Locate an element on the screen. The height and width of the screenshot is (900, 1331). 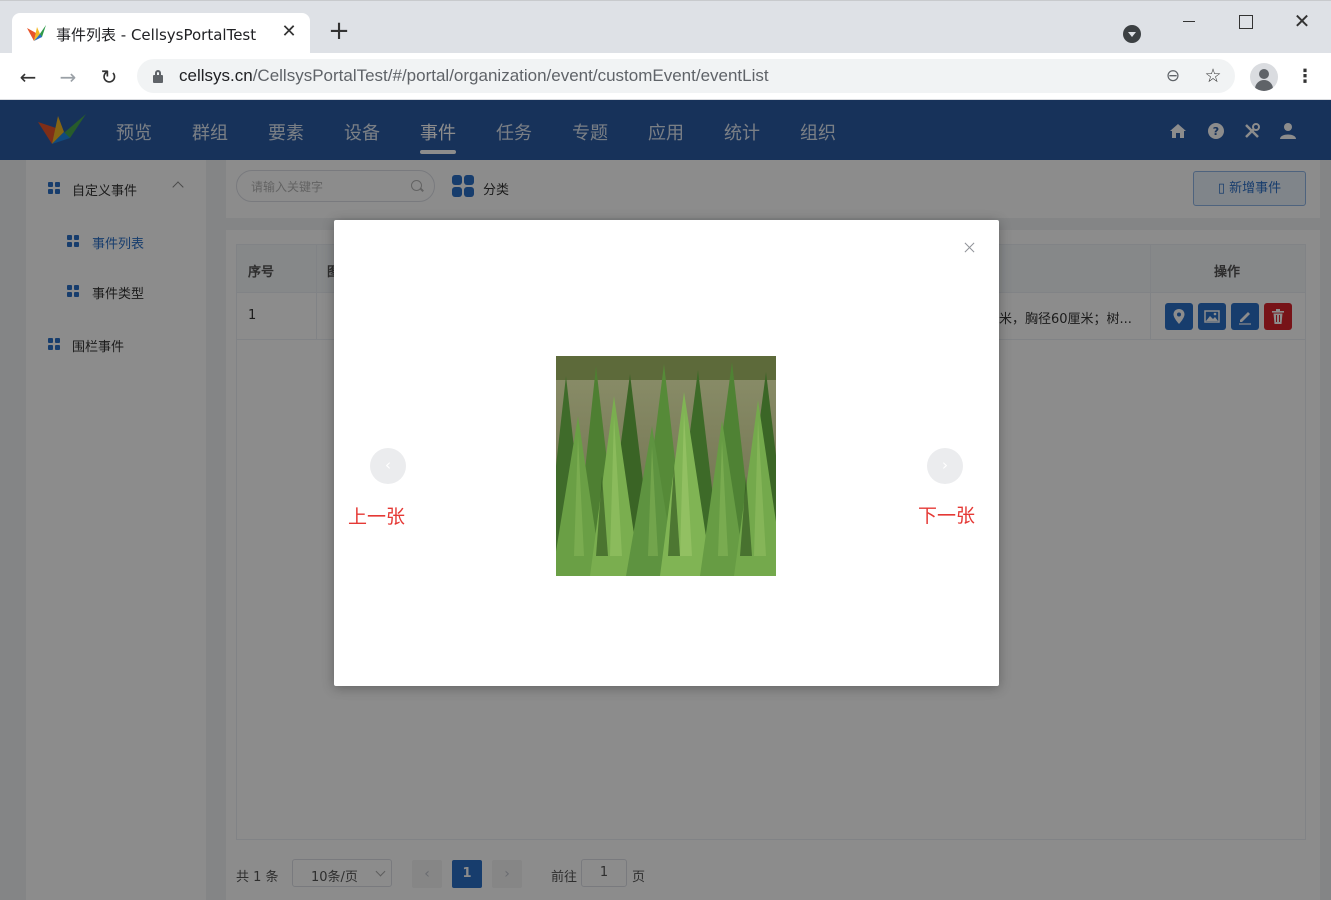
browser-tab: 事件列表 - CellsysPortalTest ✕ is located at coordinates (161, 33).